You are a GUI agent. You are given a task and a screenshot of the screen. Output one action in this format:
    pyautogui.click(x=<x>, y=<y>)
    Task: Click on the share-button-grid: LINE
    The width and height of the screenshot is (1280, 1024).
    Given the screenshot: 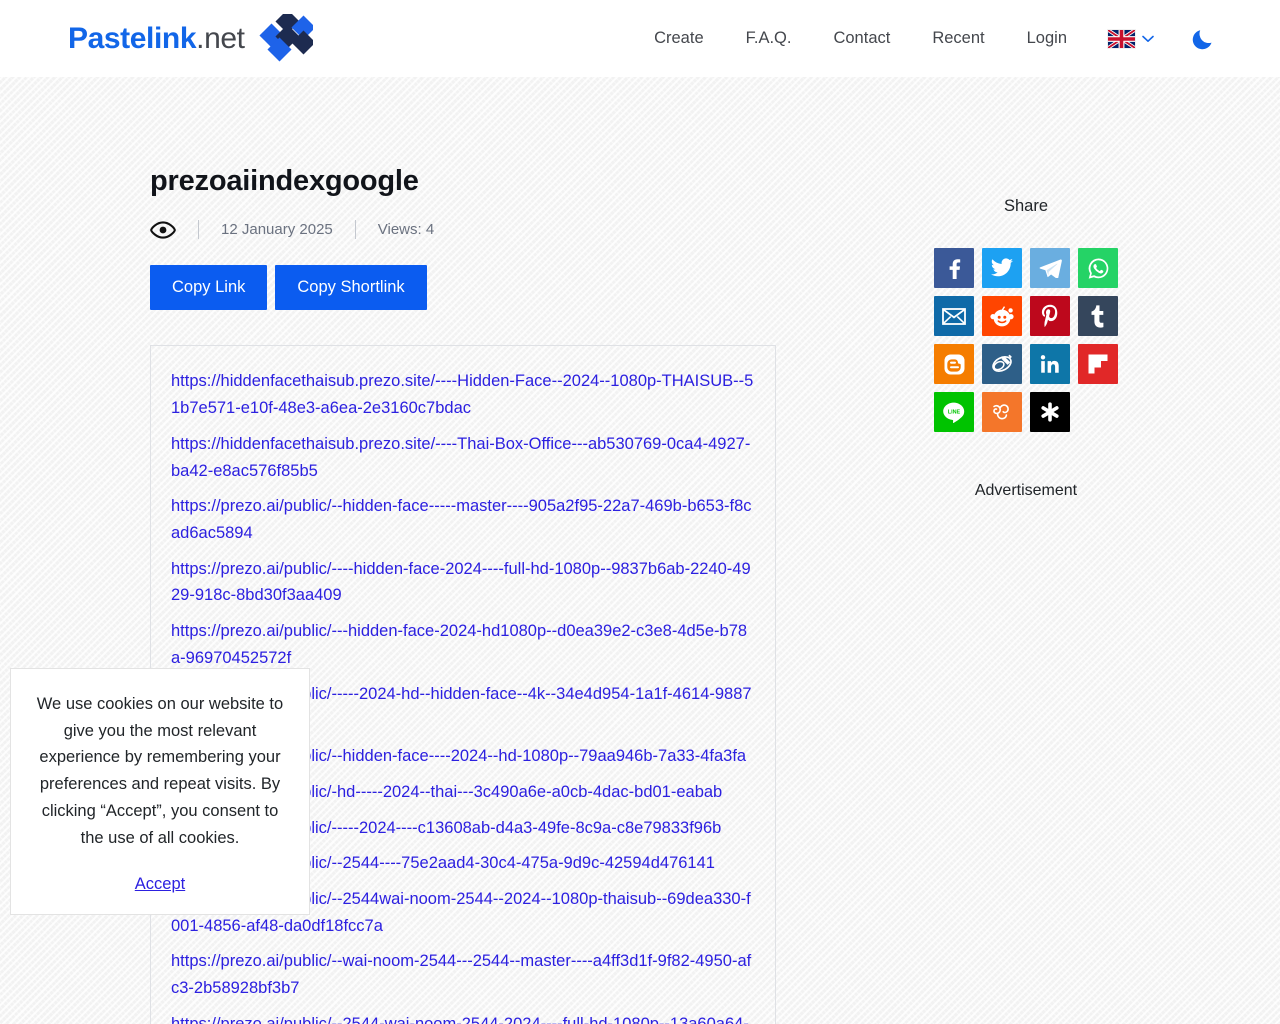 What is the action you would take?
    pyautogui.click(x=1026, y=340)
    